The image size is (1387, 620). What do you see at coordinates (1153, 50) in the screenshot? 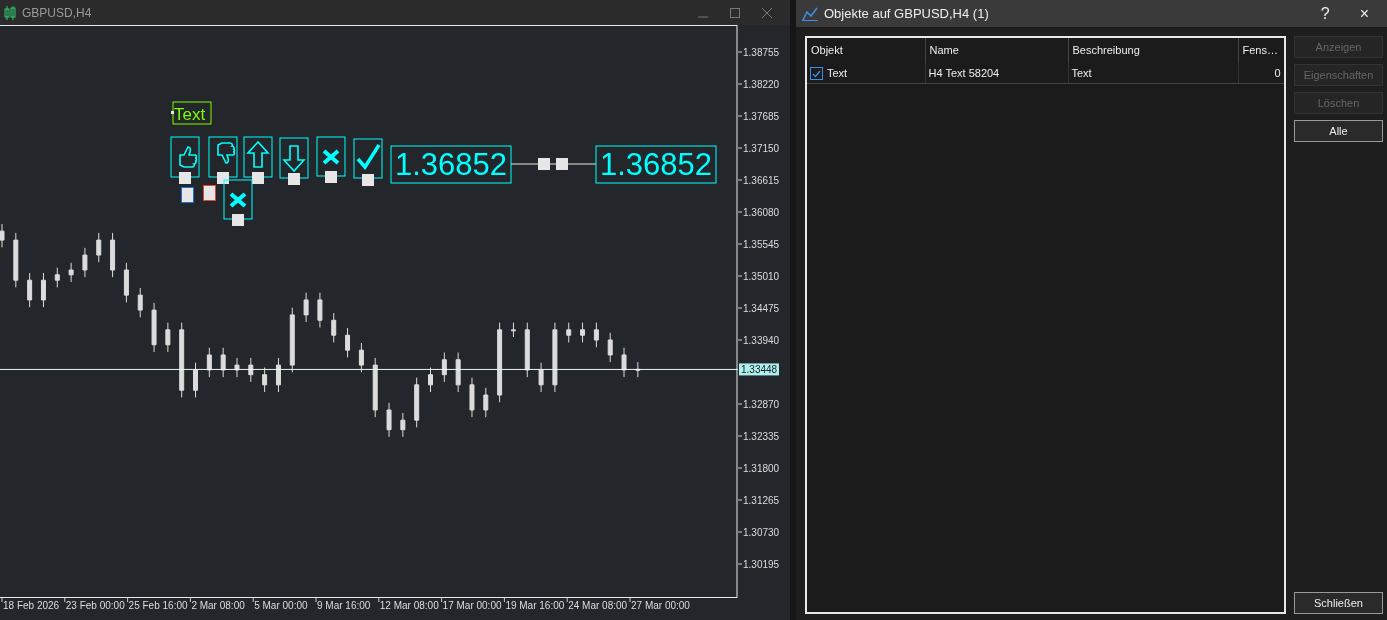
I see `column-header: Beschreibung` at bounding box center [1153, 50].